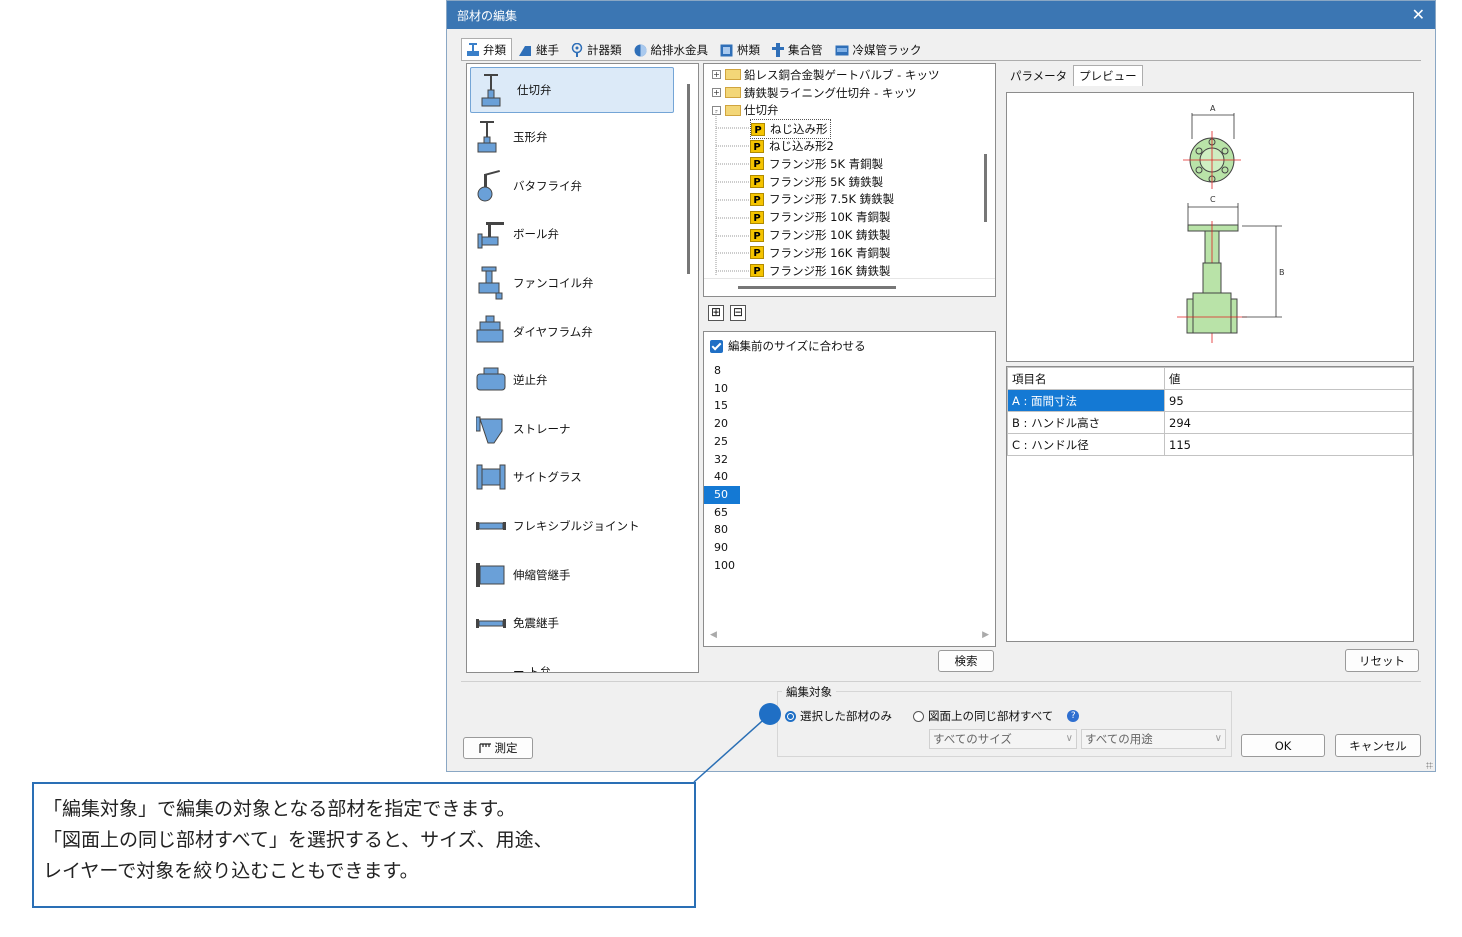 The image size is (1462, 937). I want to click on list-item: フレキシブルジョイント, so click(582, 526).